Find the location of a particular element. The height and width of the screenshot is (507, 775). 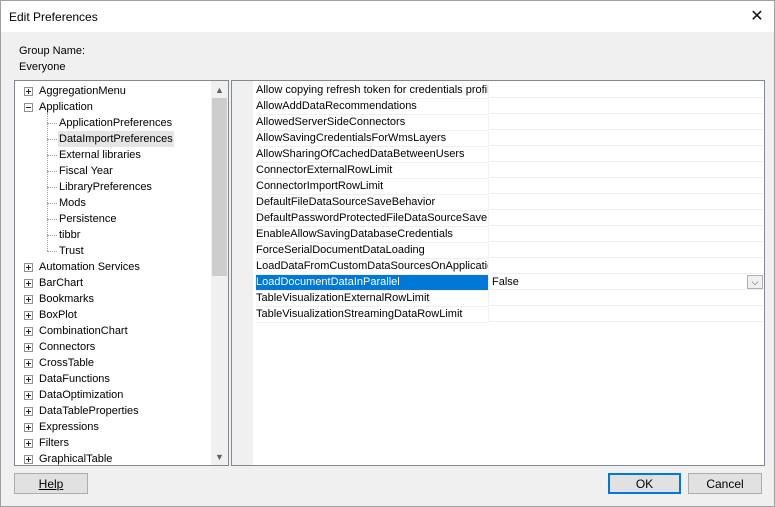

tree-item-label: GraphicalTable is located at coordinates (76, 459).